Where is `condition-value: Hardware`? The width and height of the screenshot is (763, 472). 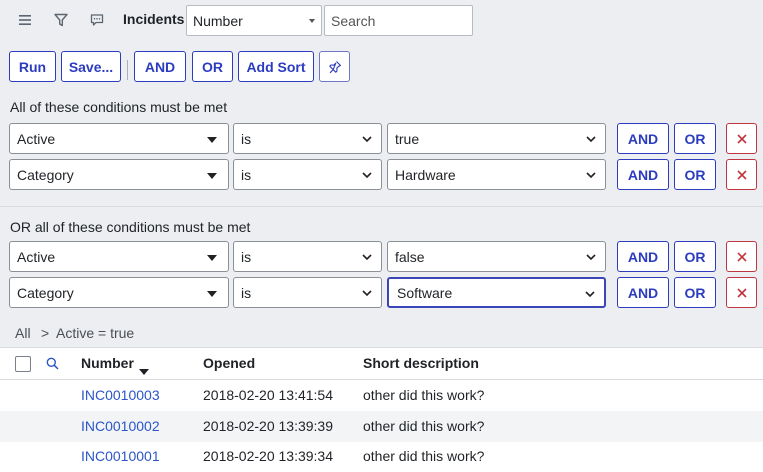 condition-value: Hardware is located at coordinates (425, 174).